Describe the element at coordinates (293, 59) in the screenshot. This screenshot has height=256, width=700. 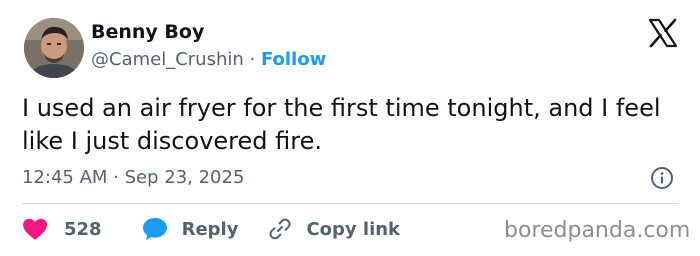
I see `follow-button: Follow` at that location.